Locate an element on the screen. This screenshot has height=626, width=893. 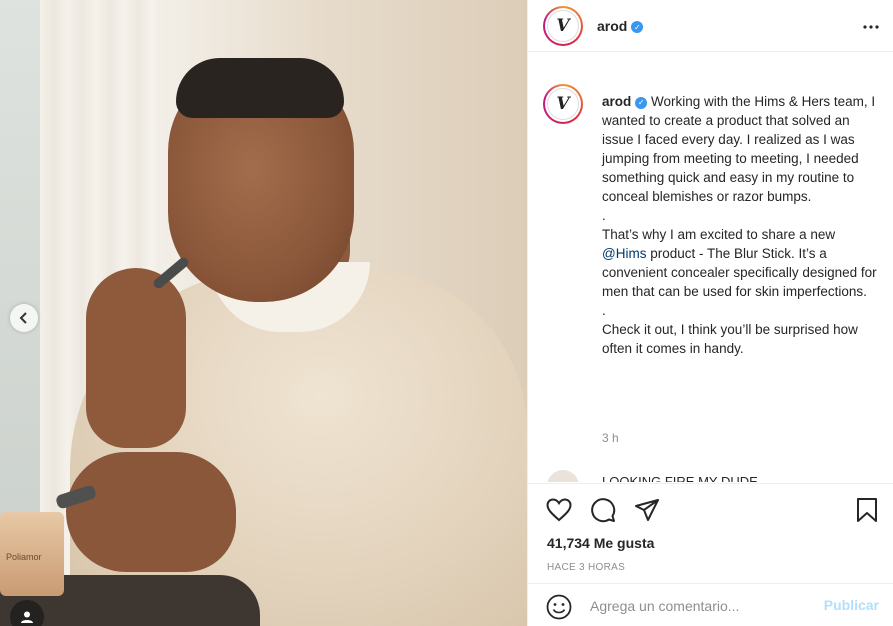
previous-arrow-icon is located at coordinates (23, 318).